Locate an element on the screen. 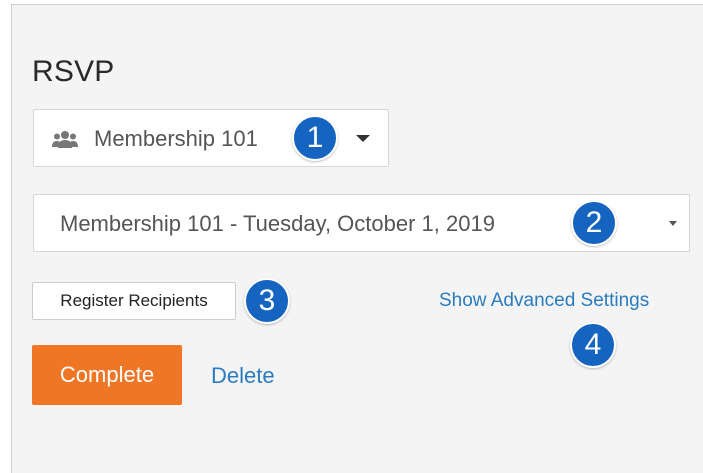 The width and height of the screenshot is (703, 473). register-recipients-button: Register Recipients is located at coordinates (134, 301).